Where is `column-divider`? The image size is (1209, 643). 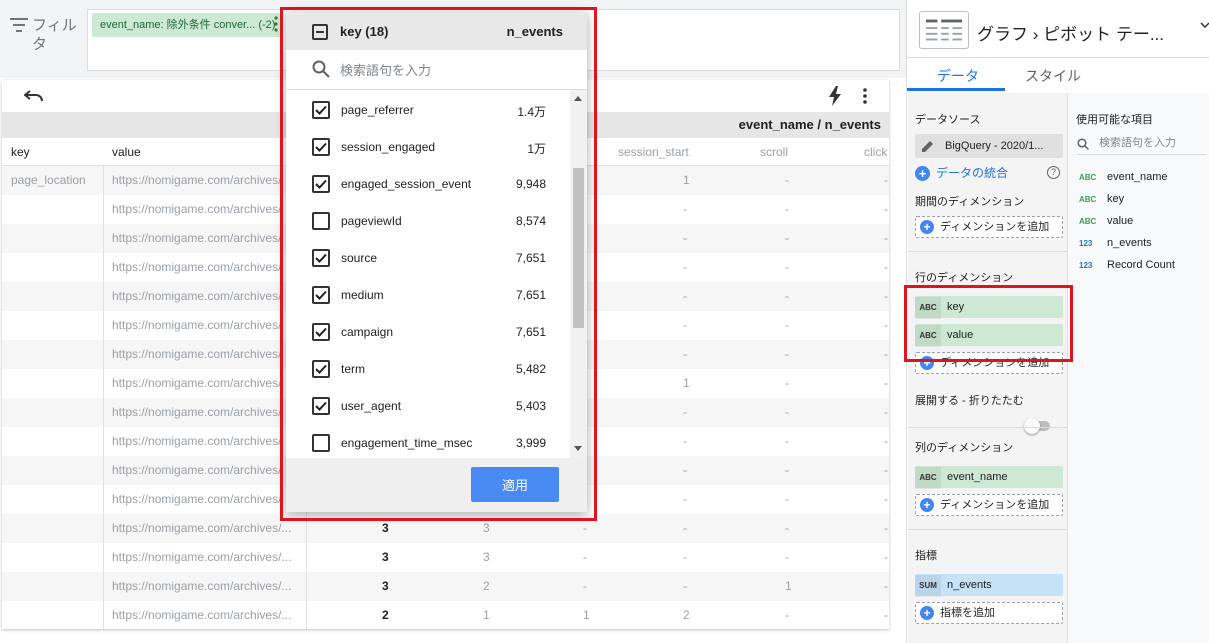 column-divider is located at coordinates (103, 397).